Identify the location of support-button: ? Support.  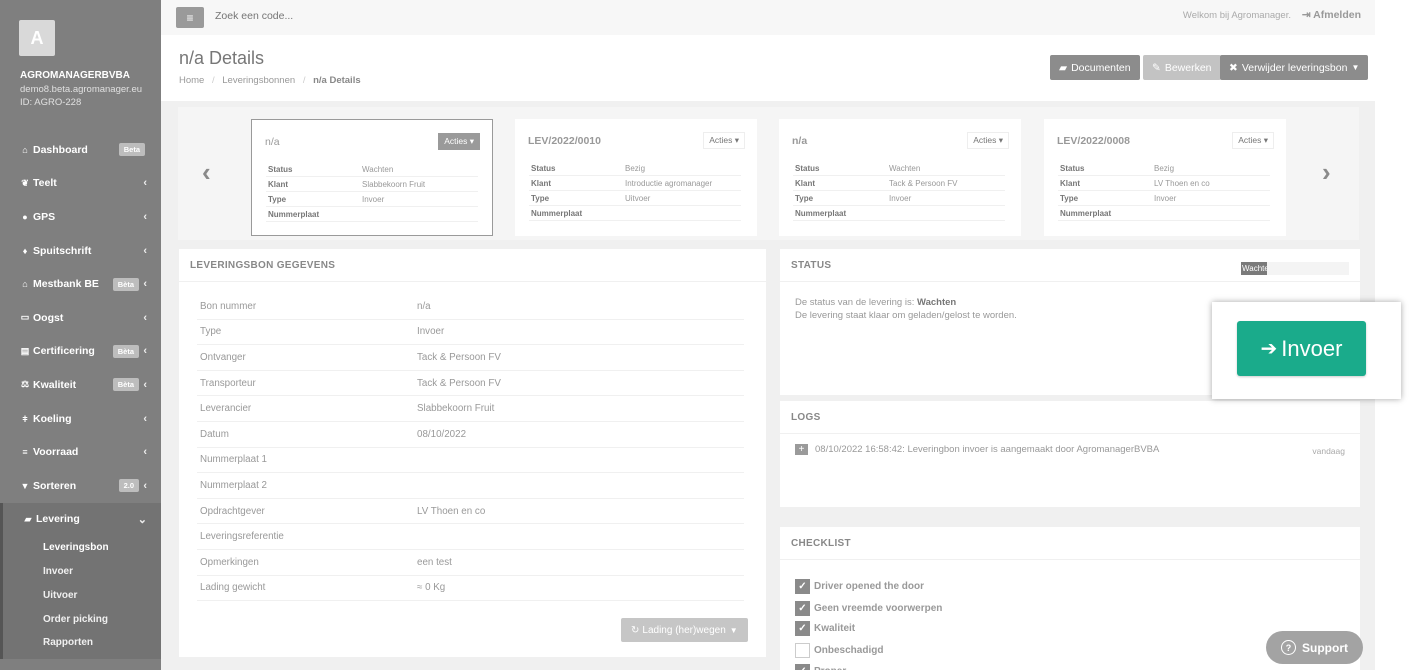
(1314, 647).